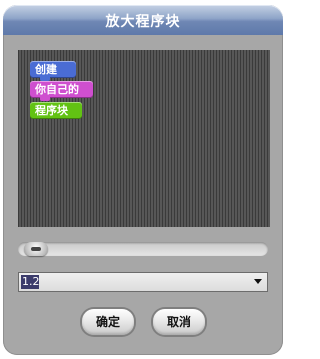 This screenshot has width=320, height=359. I want to click on title-bar: 放大程序块, so click(143, 20).